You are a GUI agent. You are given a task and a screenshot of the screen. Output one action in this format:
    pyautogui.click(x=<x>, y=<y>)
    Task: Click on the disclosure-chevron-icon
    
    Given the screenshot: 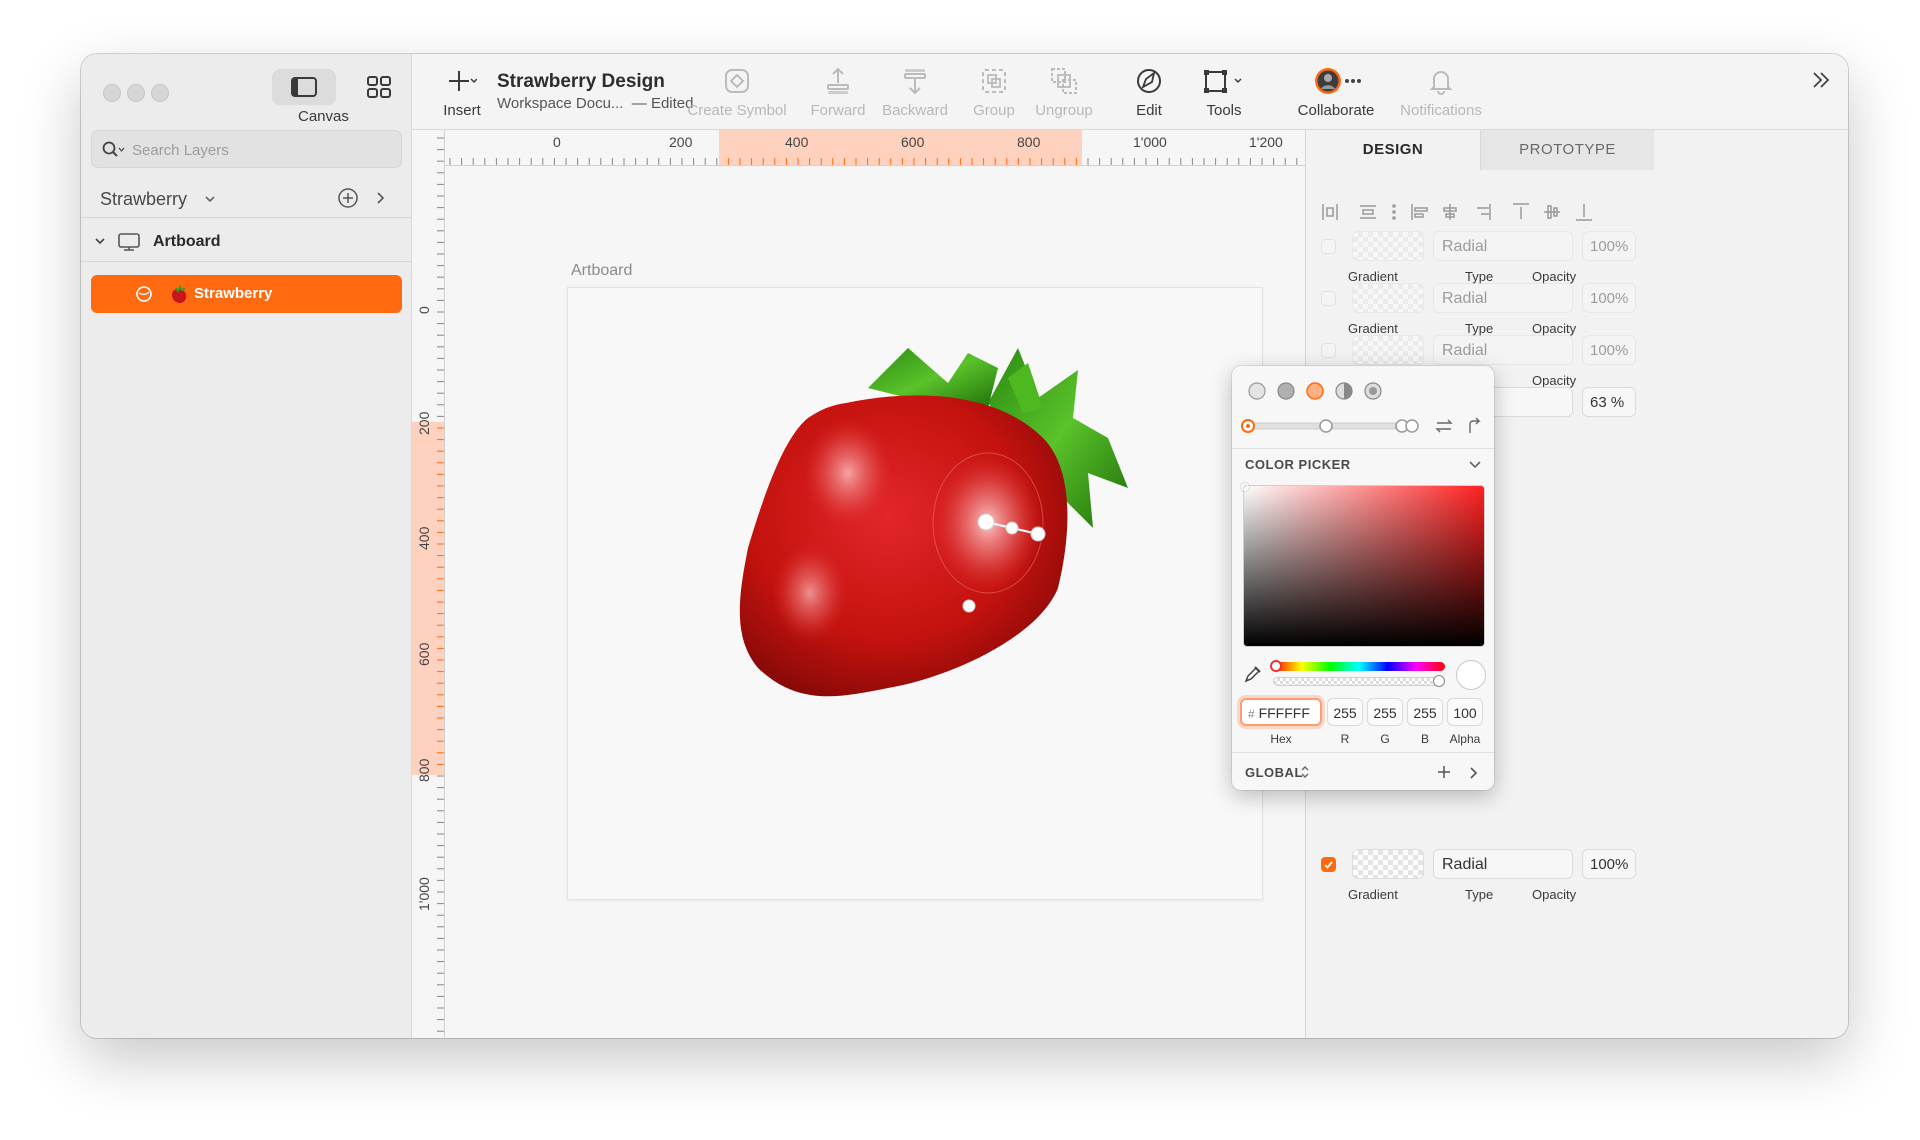 What is the action you would take?
    pyautogui.click(x=100, y=242)
    